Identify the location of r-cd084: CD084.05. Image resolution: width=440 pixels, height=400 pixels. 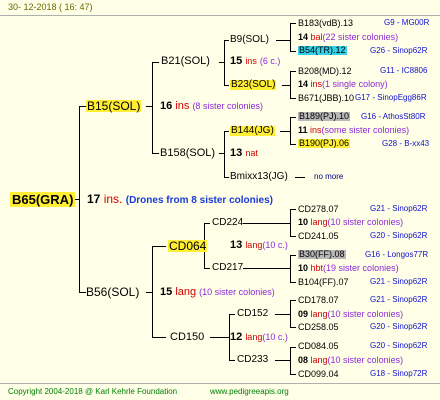
(318, 346).